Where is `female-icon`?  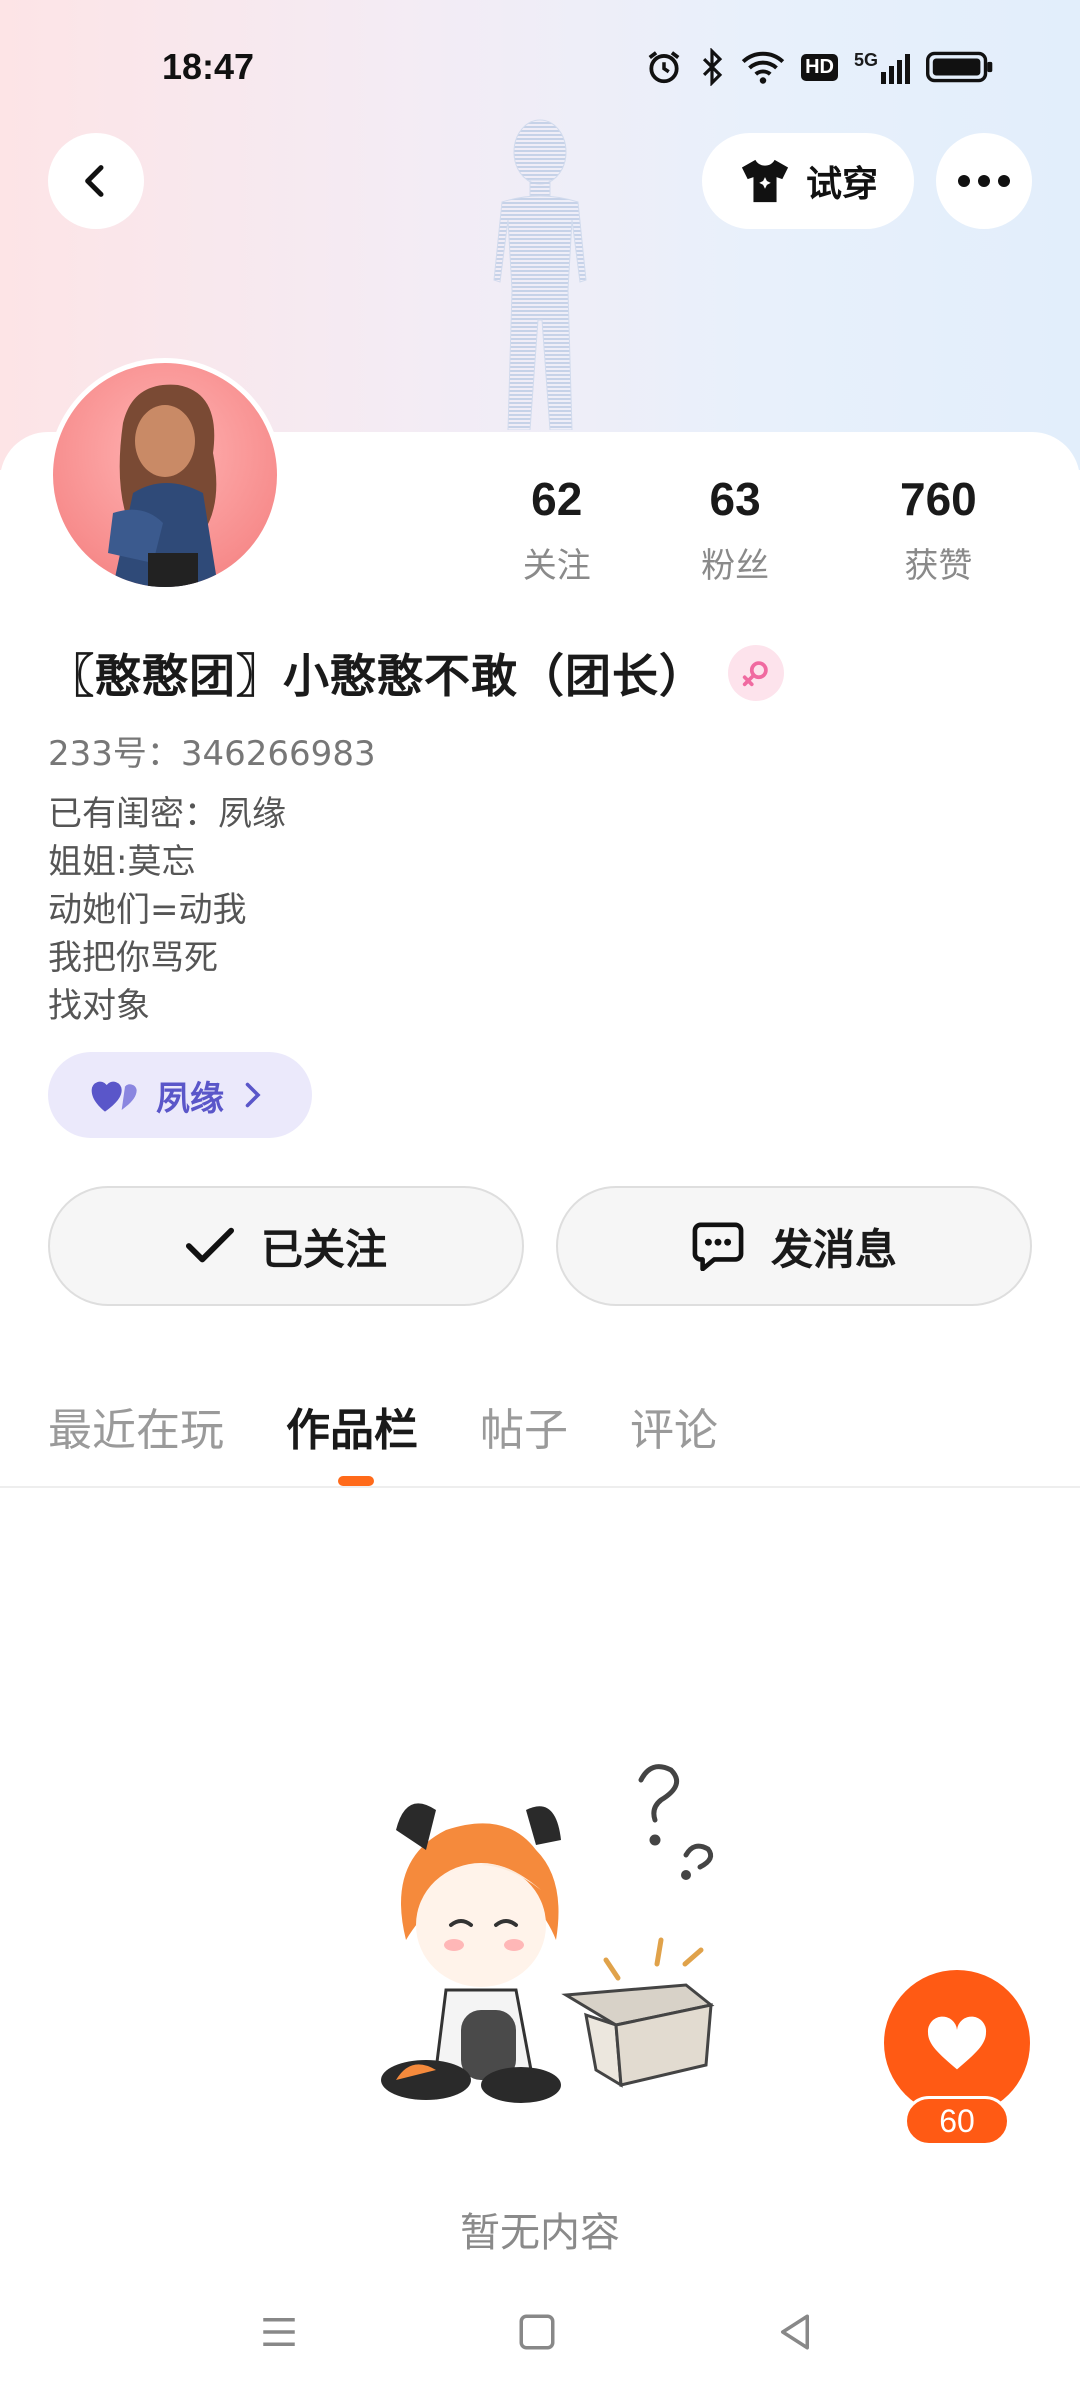 female-icon is located at coordinates (755, 674).